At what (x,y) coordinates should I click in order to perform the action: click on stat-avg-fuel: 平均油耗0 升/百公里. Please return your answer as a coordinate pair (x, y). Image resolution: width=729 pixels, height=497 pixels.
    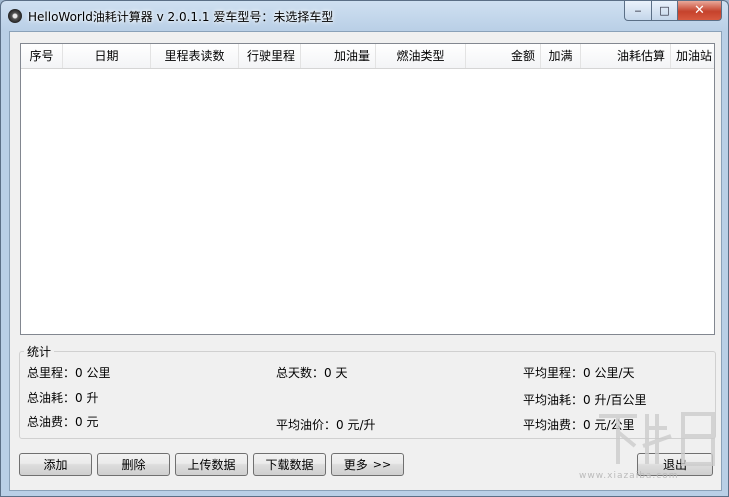
    Looking at the image, I should click on (585, 399).